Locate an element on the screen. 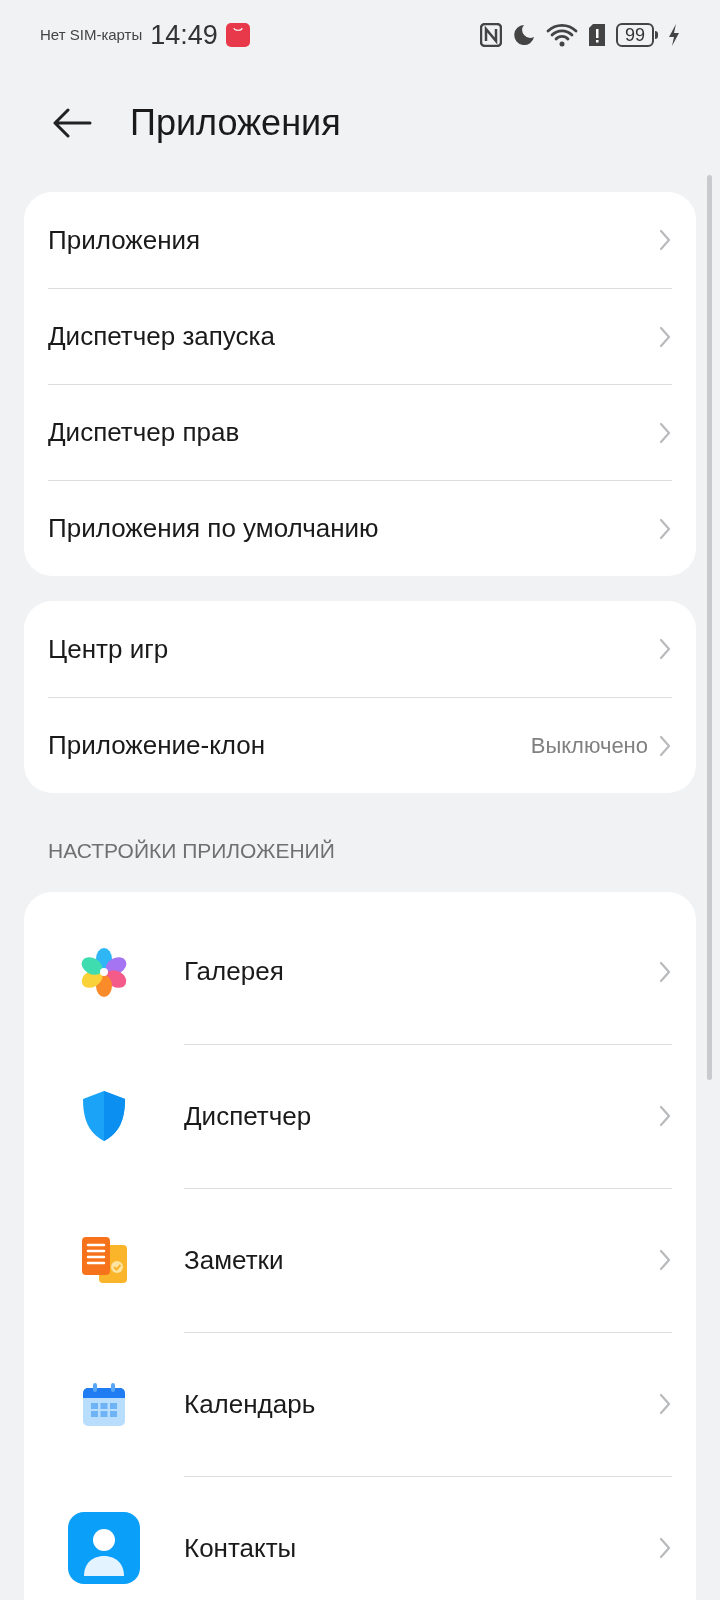 The image size is (720, 1600). app-name: Галерея is located at coordinates (234, 971).